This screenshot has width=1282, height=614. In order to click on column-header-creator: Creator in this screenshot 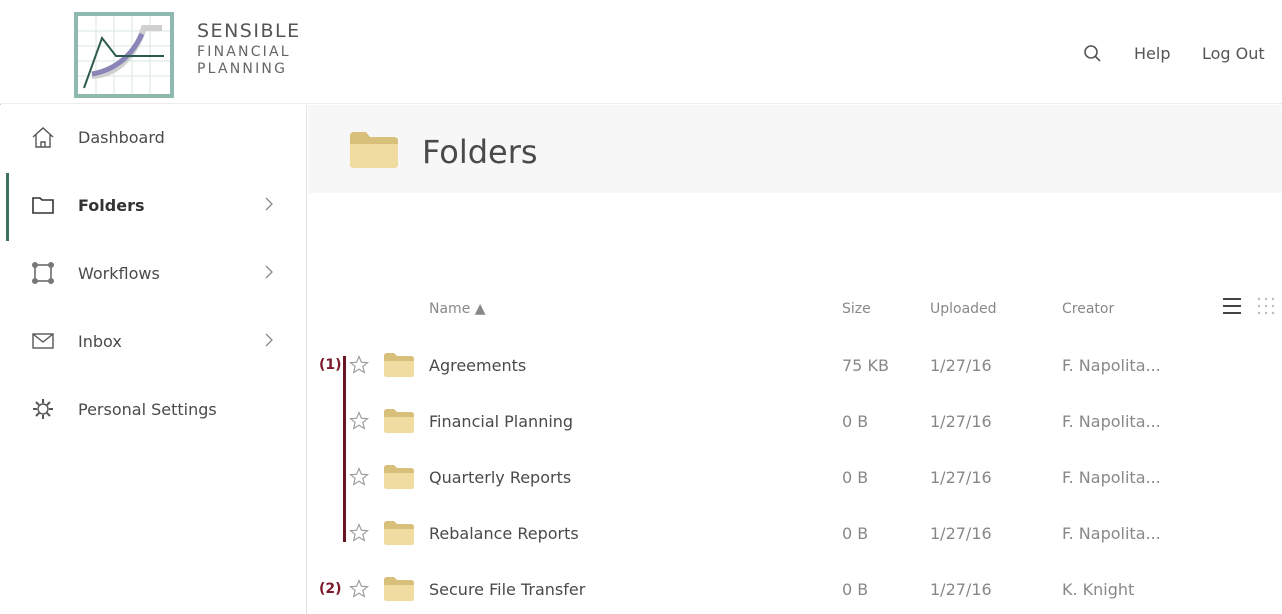, I will do `click(1088, 309)`.